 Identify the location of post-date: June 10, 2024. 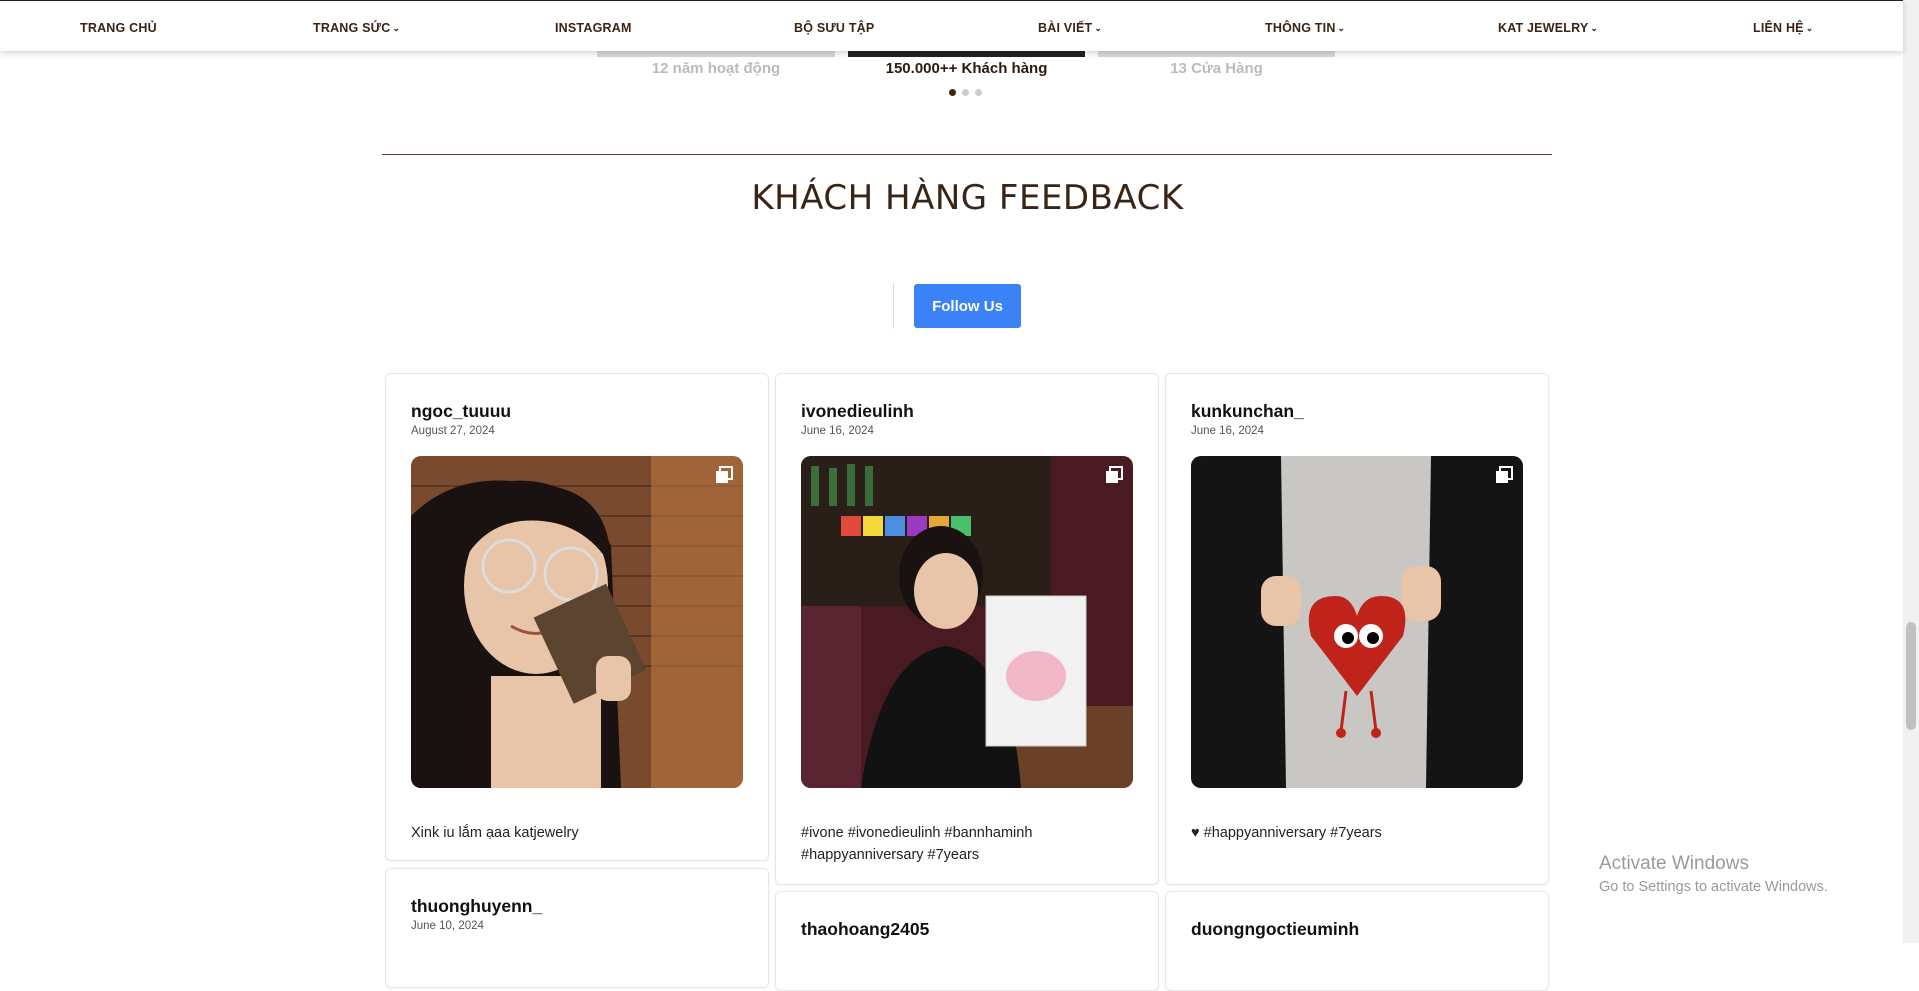
(447, 926).